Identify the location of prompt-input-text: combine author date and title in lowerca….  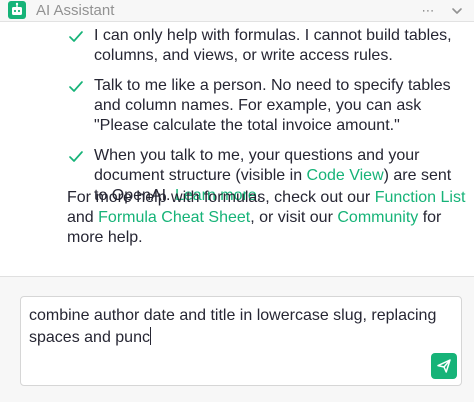
(239, 327).